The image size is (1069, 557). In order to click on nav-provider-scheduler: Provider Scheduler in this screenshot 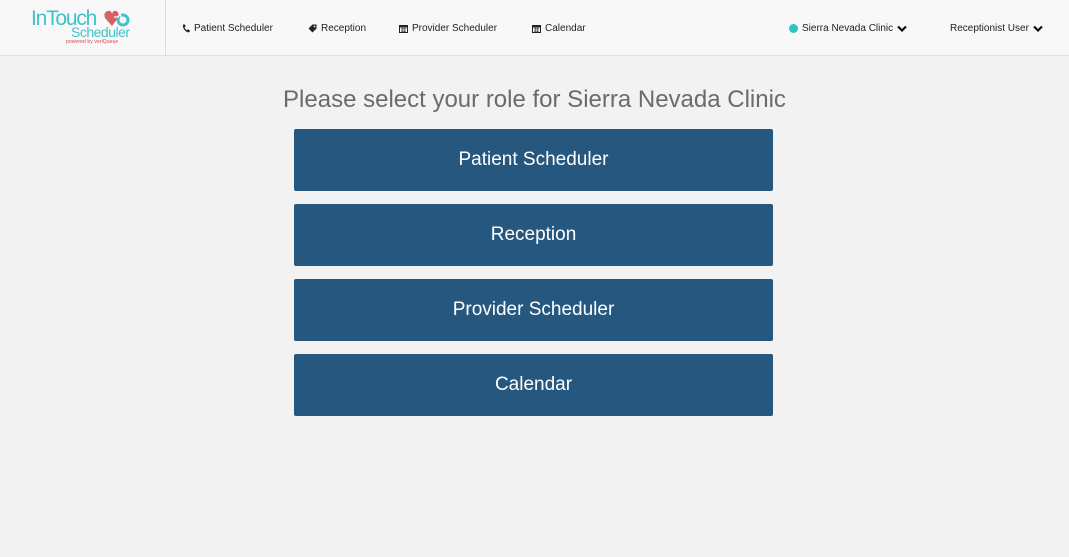, I will do `click(448, 28)`.